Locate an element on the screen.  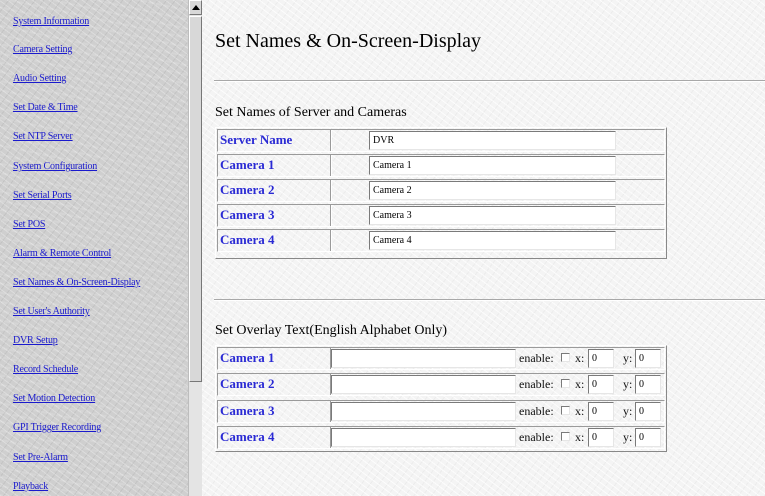
table-row: Camera 1 enable: x: y: is located at coordinates (441, 358).